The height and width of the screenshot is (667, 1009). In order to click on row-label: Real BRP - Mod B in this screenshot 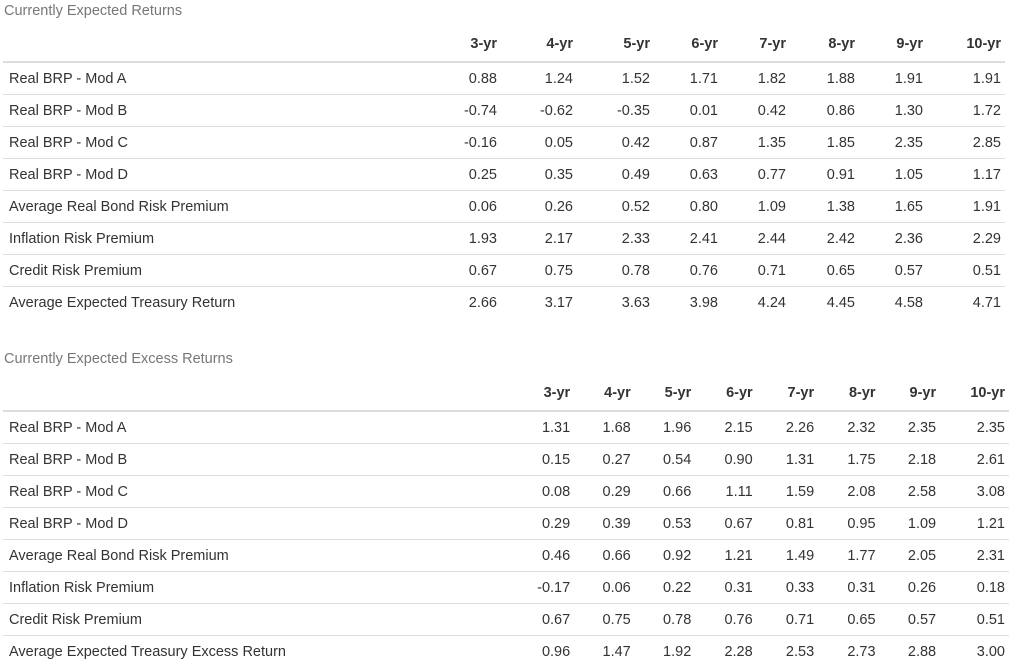, I will do `click(217, 110)`.